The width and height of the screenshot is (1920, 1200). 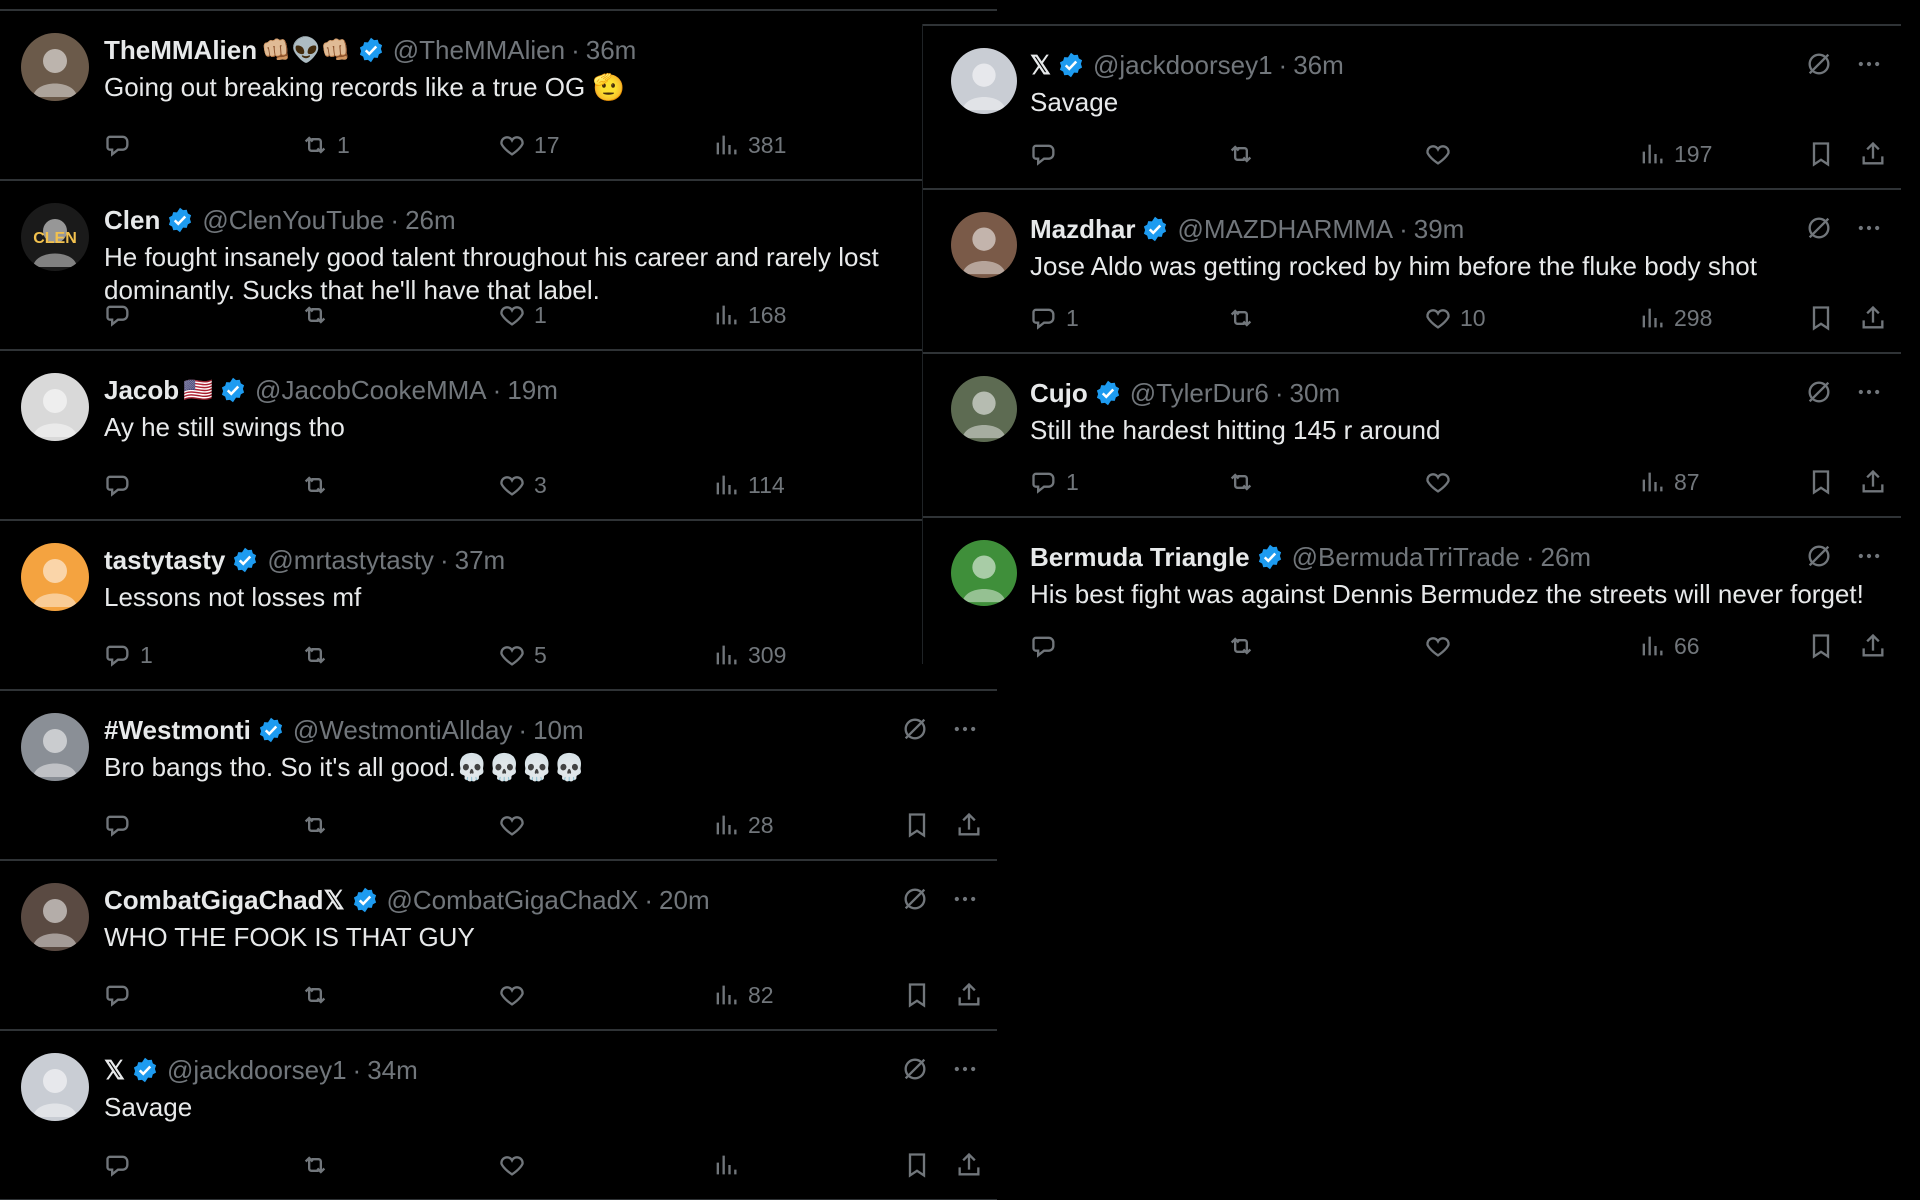 What do you see at coordinates (1040, 65) in the screenshot?
I see `display-name: 𝕏` at bounding box center [1040, 65].